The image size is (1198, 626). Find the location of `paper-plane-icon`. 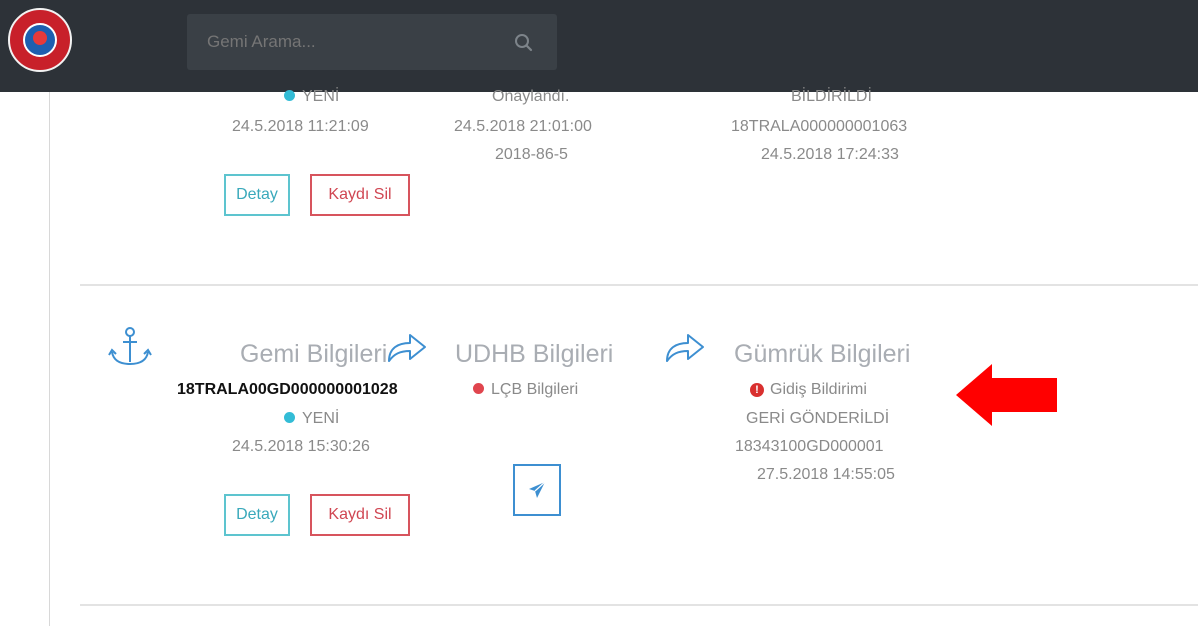

paper-plane-icon is located at coordinates (537, 489).